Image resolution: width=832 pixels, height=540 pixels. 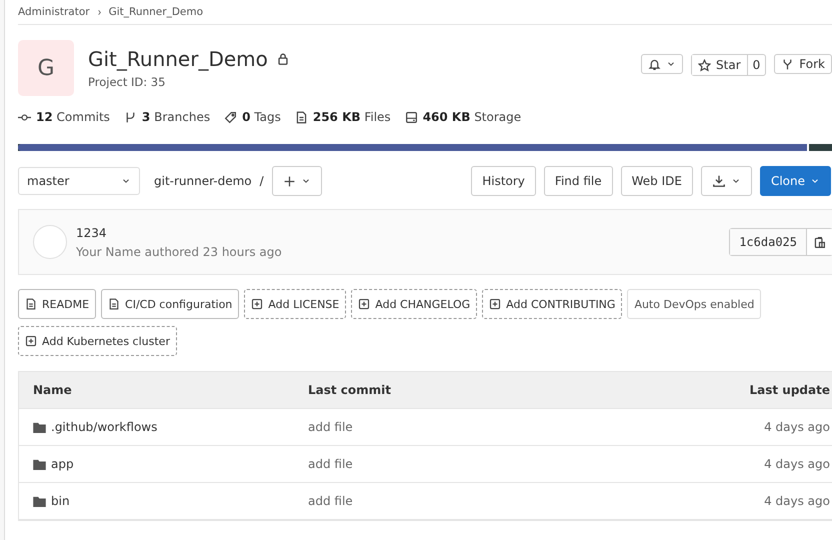 I want to click on column-header: Last commit, so click(x=350, y=390).